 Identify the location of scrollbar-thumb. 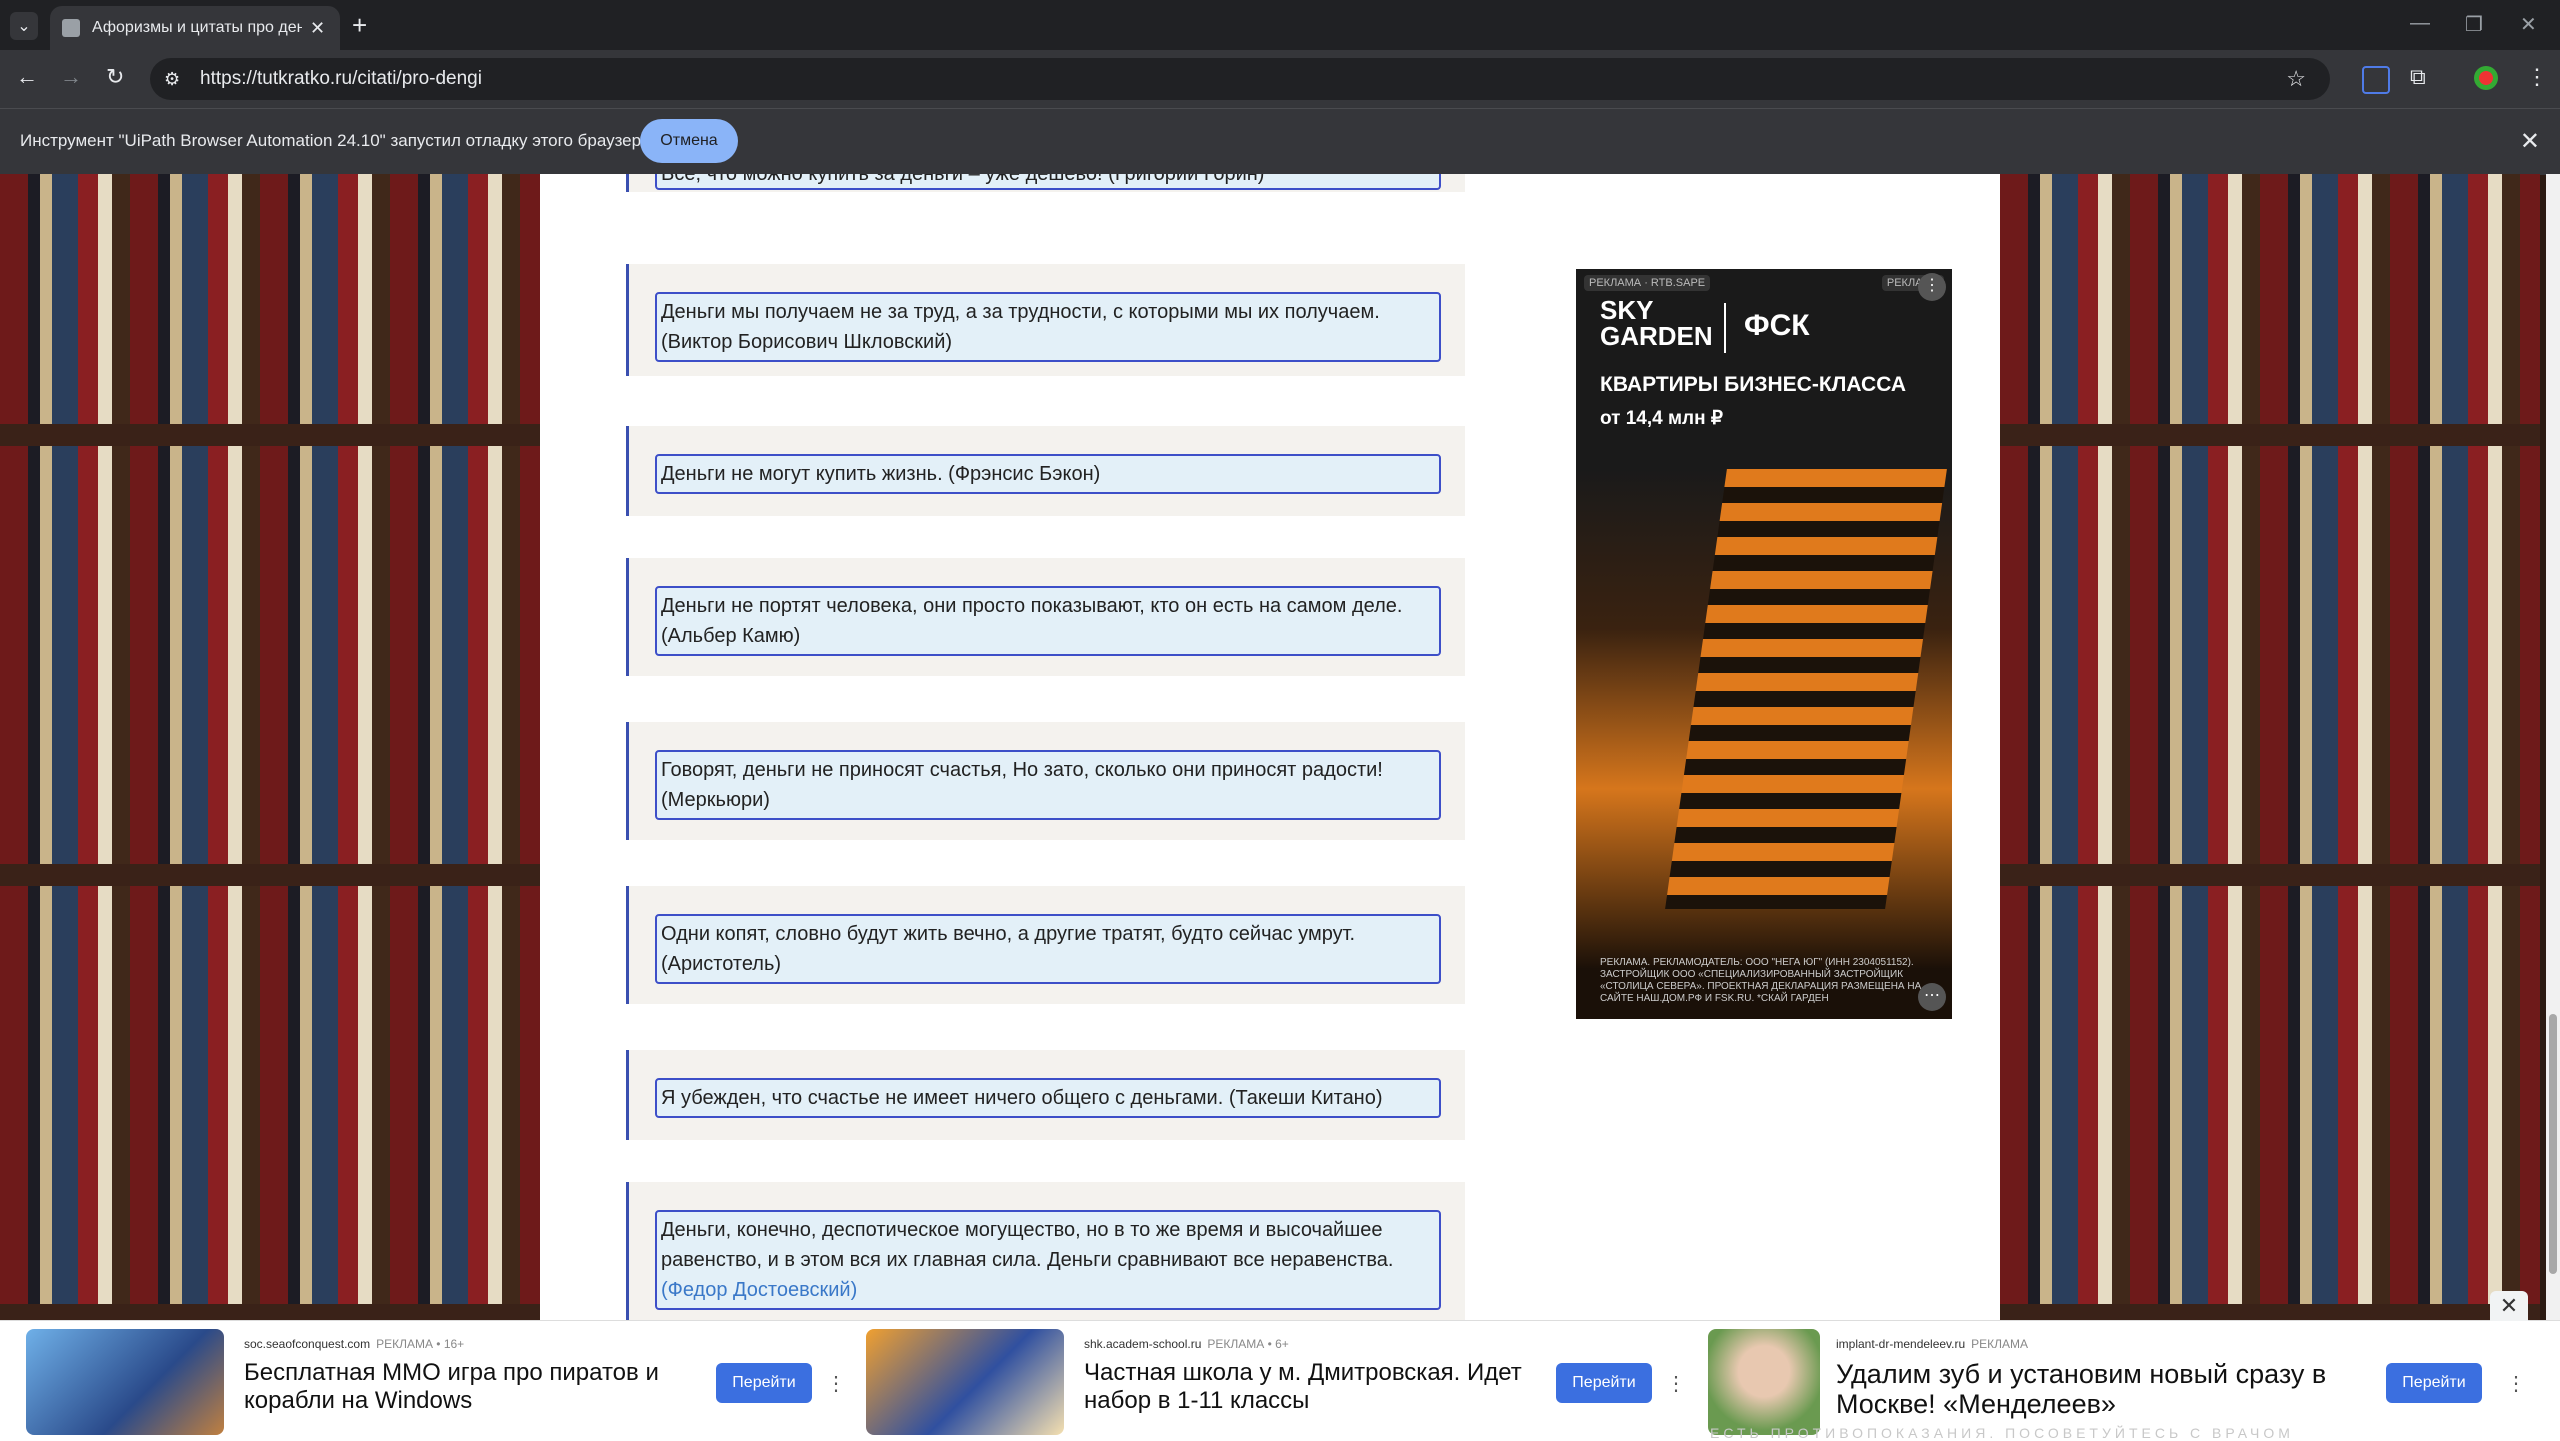
(2553, 1144).